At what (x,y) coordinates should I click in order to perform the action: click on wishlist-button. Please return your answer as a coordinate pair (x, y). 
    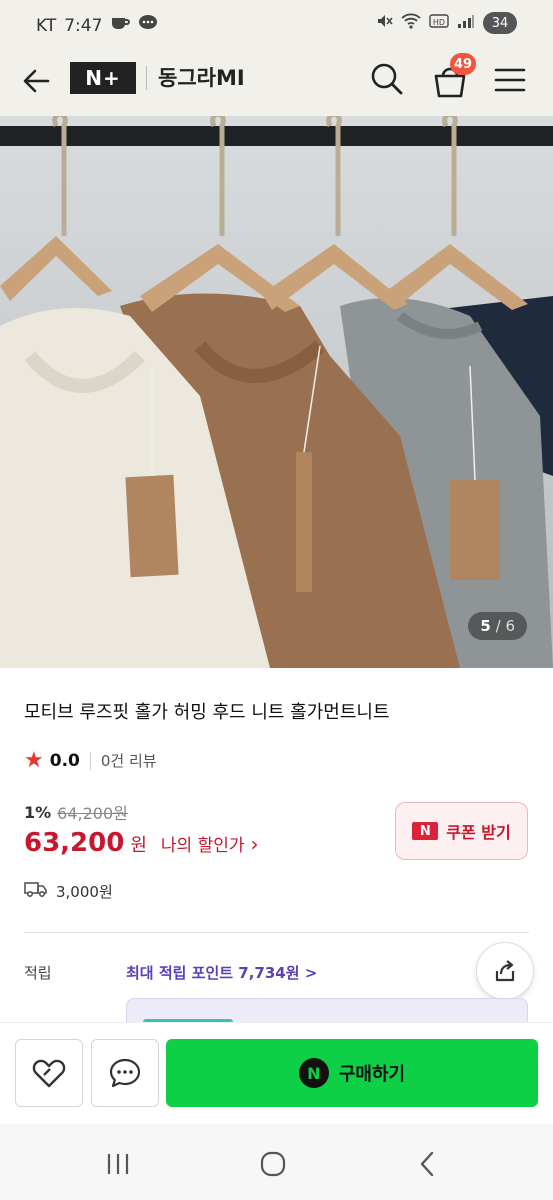
    Looking at the image, I should click on (49, 1073).